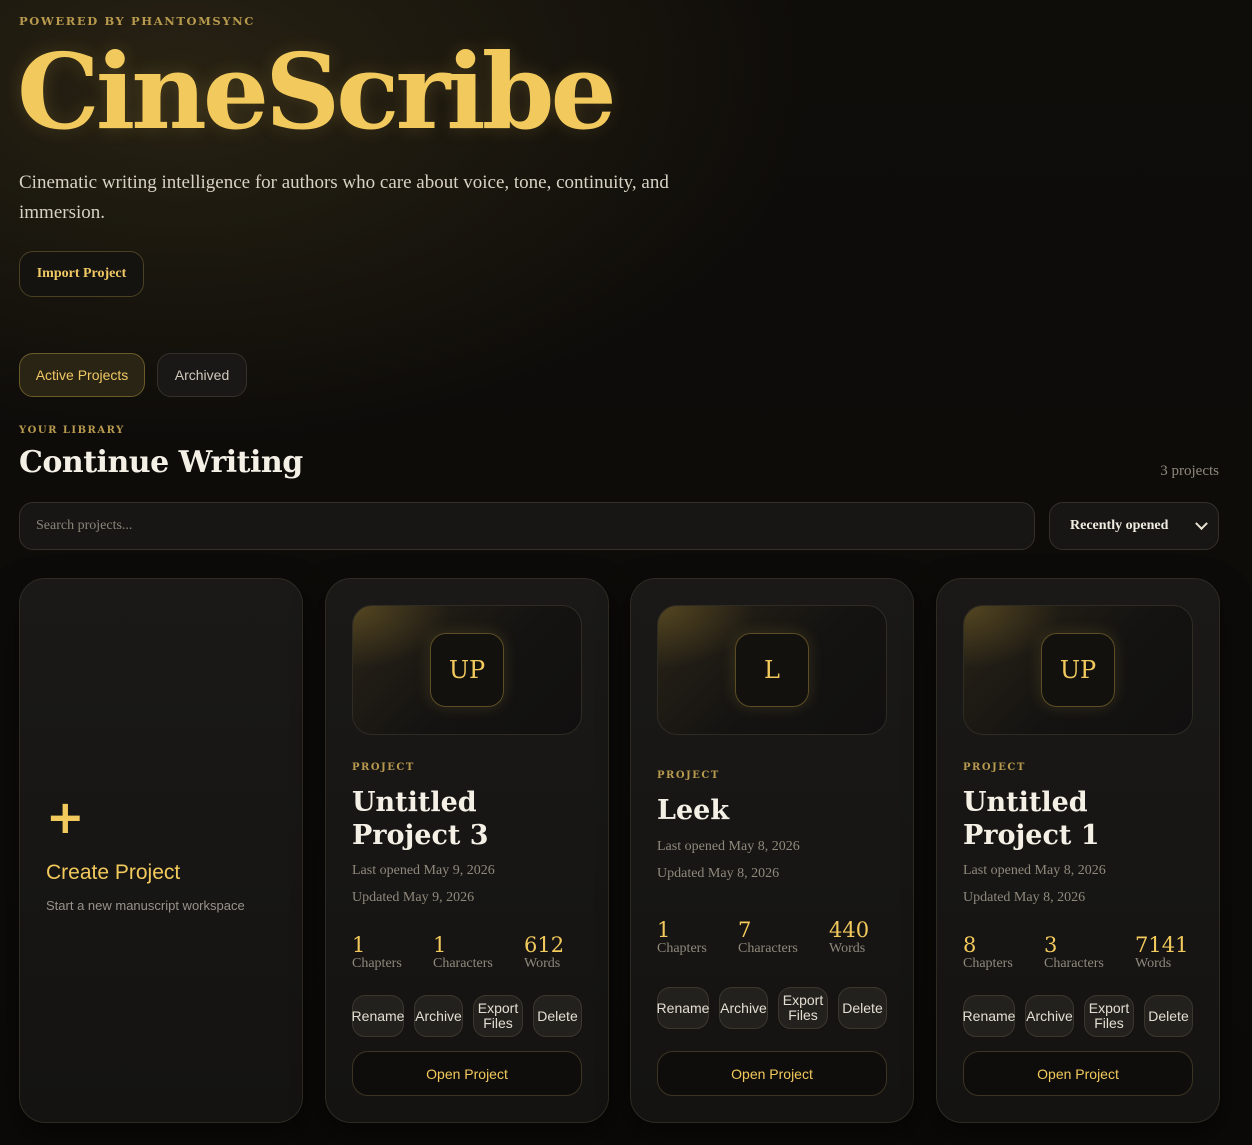  Describe the element at coordinates (1074, 953) in the screenshot. I see `stat-characters: 3 Characters` at that location.